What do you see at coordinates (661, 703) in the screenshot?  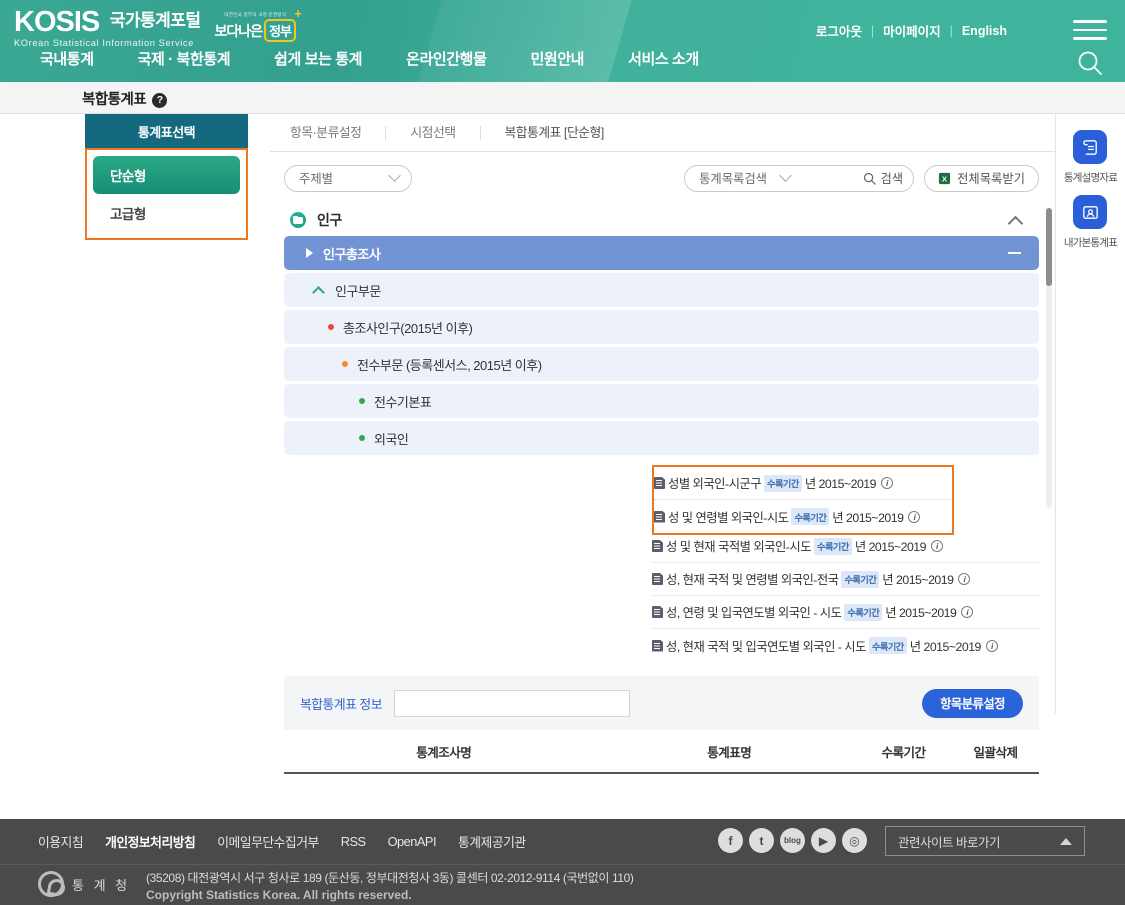 I see `composite-info-panel: 복합통계표 정보 항목분류설정` at bounding box center [661, 703].